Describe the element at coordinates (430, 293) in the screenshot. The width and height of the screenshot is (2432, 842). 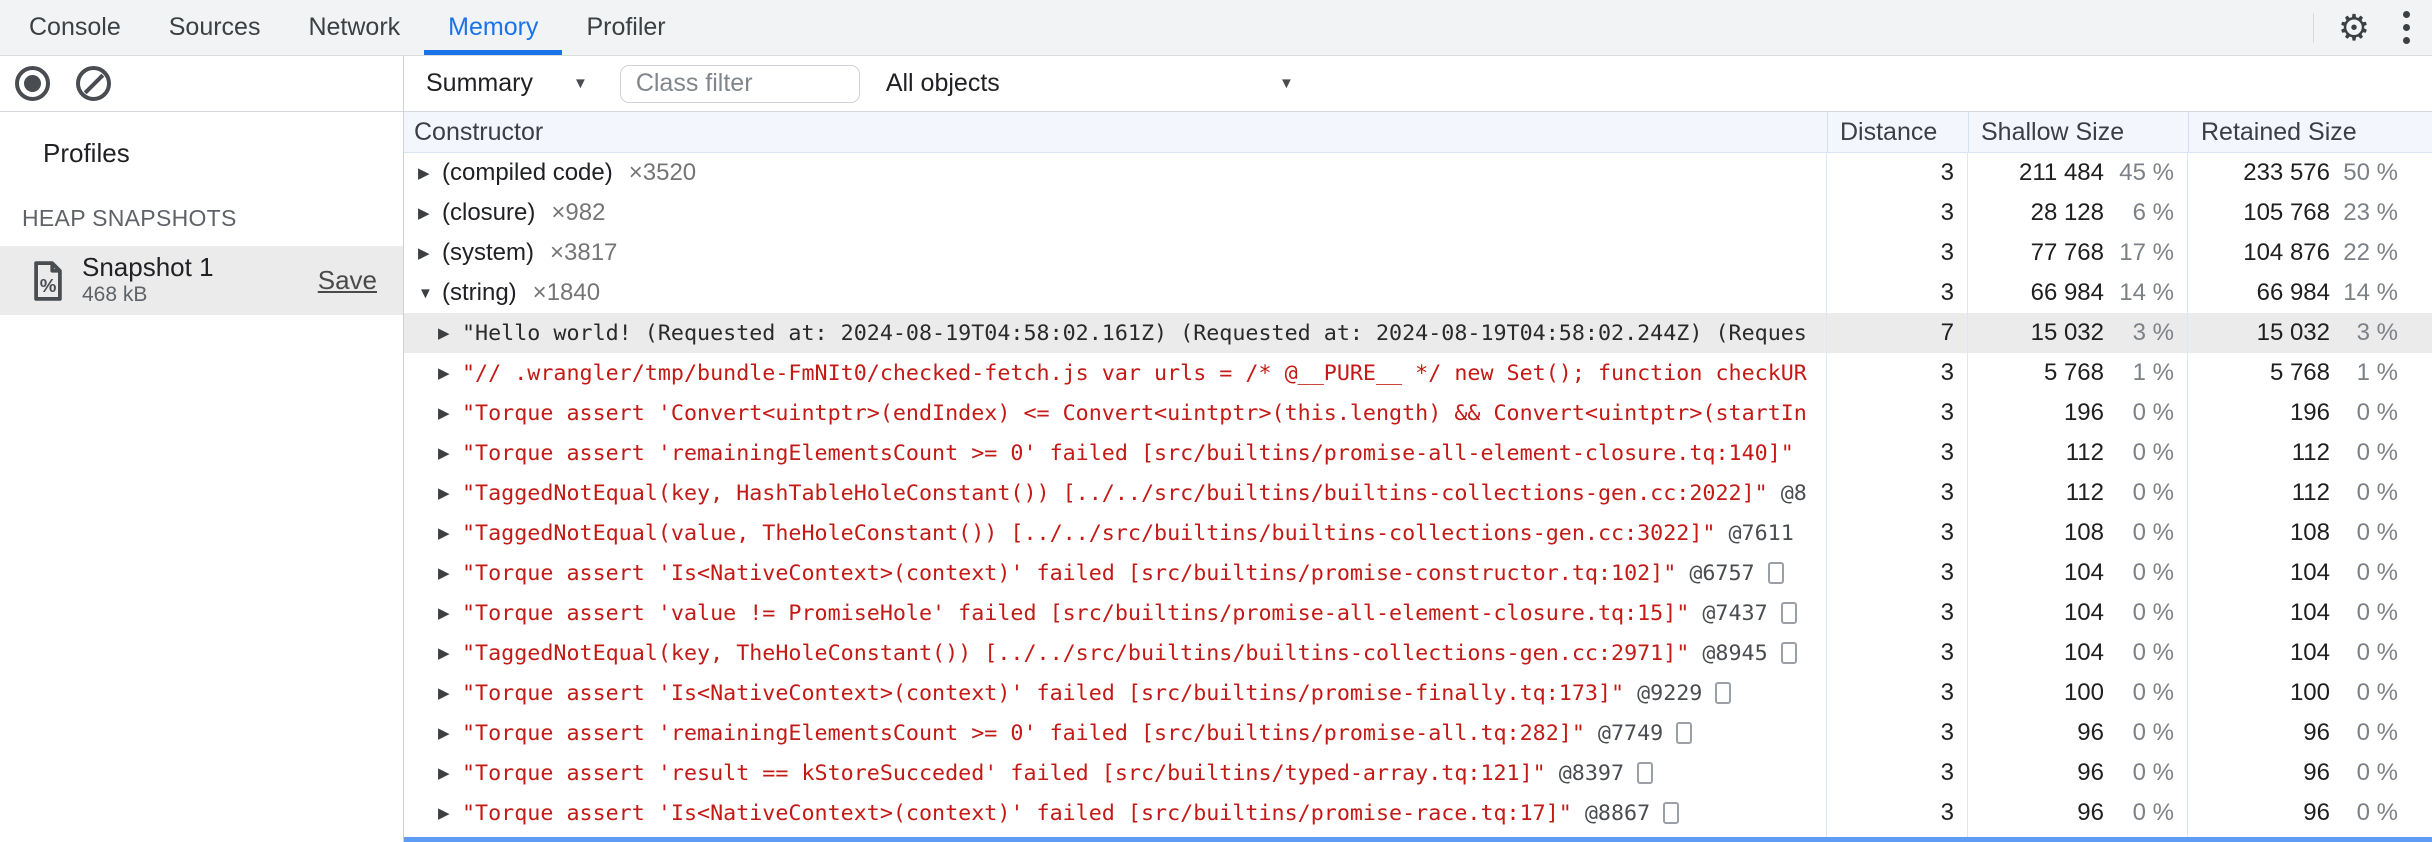
I see `expand-arrow-icon: ▼` at that location.